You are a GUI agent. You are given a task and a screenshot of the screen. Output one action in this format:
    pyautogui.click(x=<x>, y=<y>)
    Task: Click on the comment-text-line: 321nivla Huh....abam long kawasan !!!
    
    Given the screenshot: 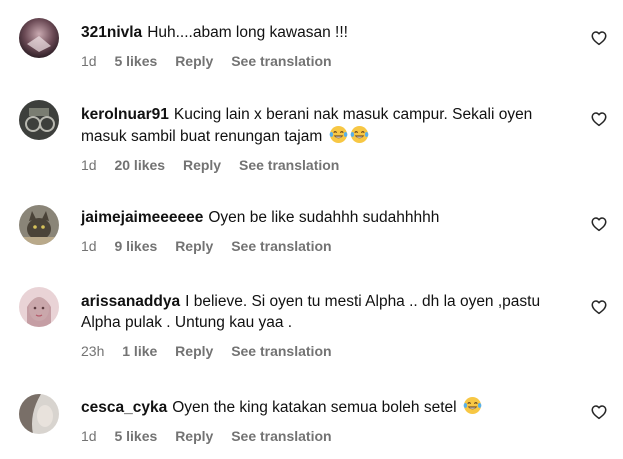 What is the action you would take?
    pyautogui.click(x=316, y=32)
    